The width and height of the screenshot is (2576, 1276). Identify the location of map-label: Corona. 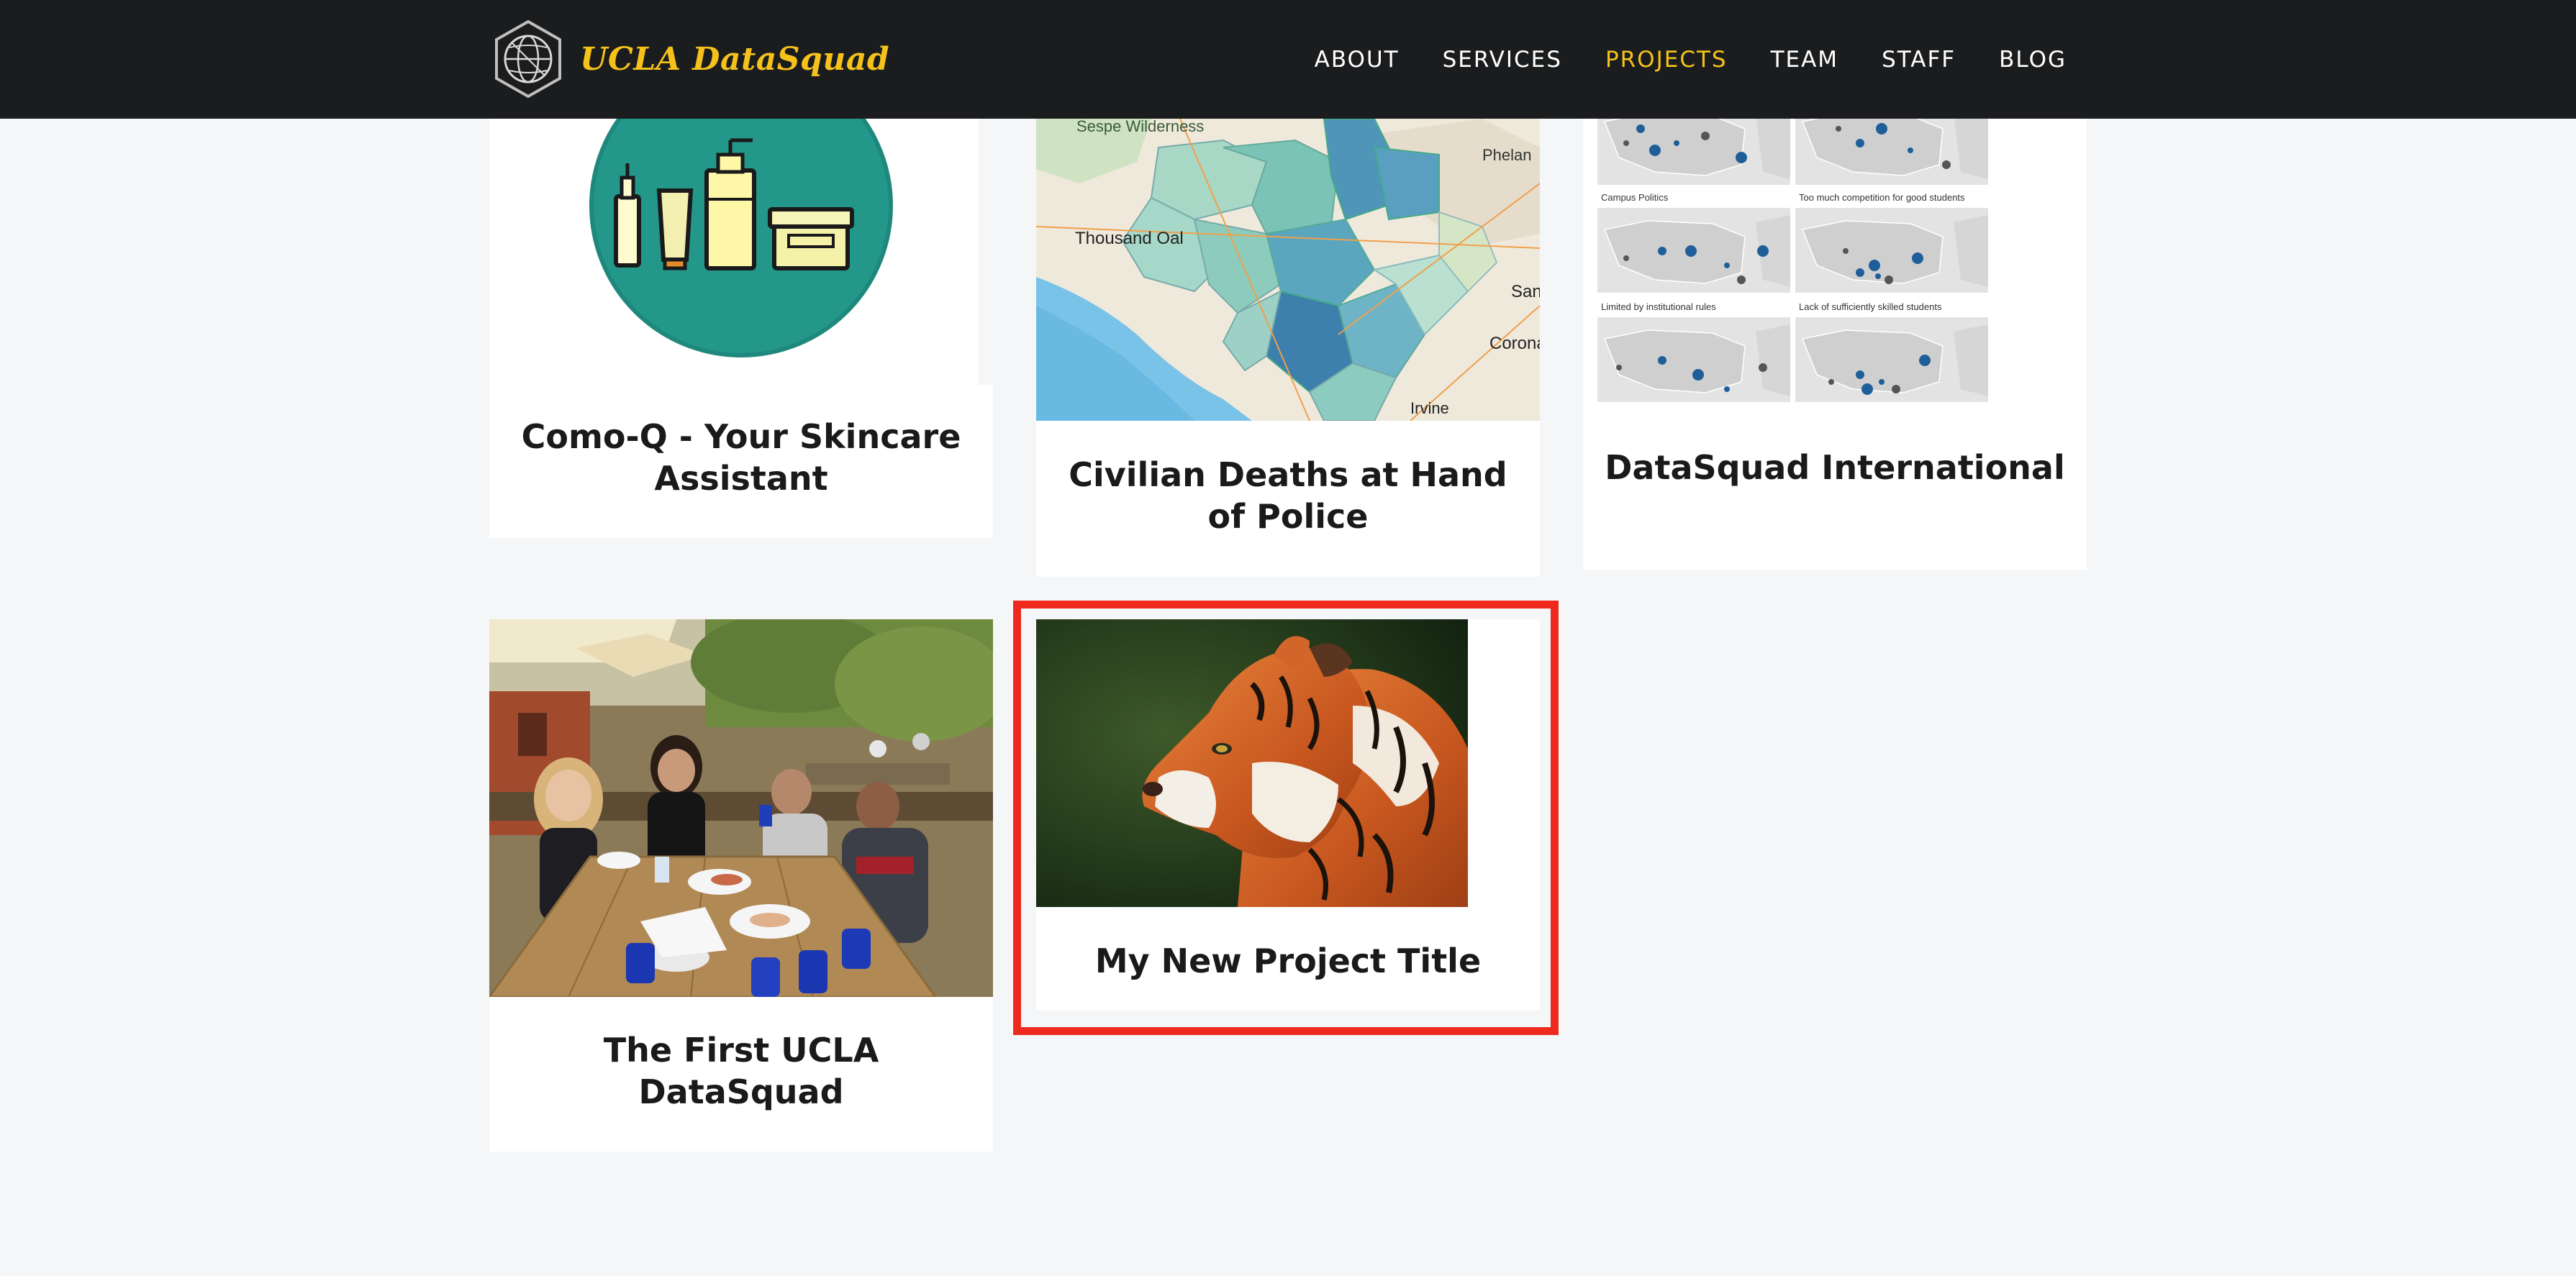
(1514, 343).